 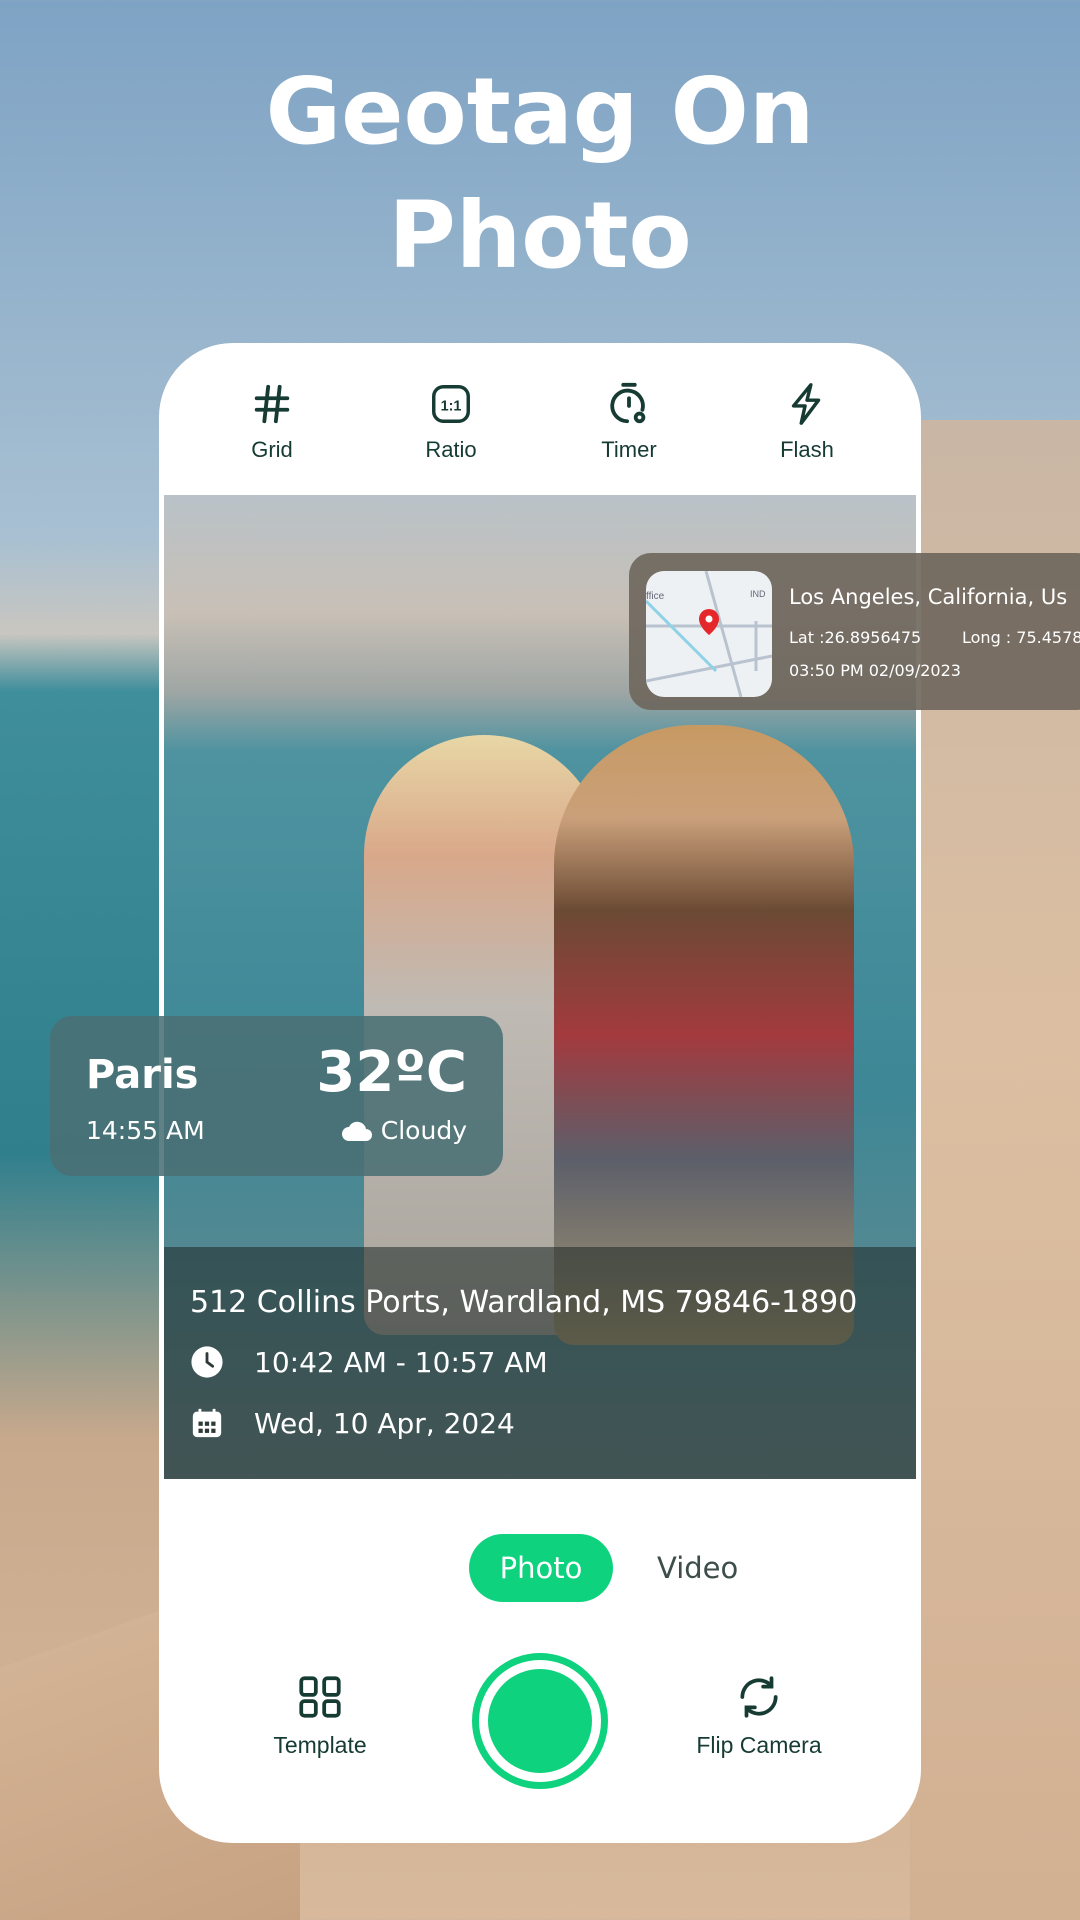 I want to click on shutter-inner, so click(x=540, y=1721).